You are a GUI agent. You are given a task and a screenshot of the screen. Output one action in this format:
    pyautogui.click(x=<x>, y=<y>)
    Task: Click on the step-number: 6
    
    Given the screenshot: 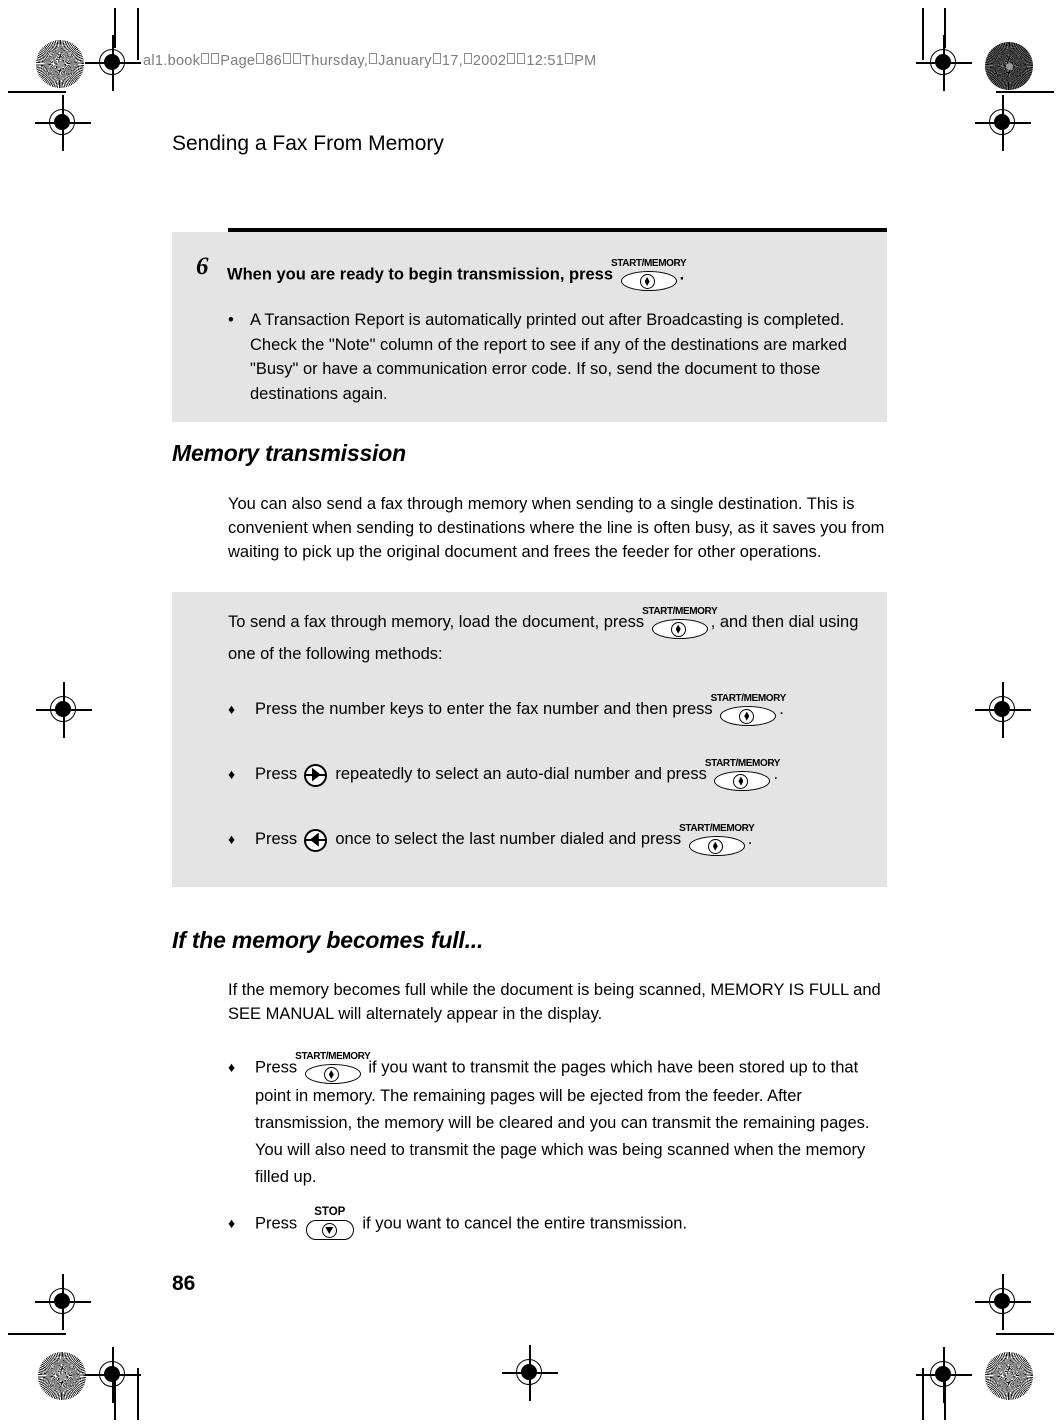 What is the action you would take?
    pyautogui.click(x=202, y=266)
    